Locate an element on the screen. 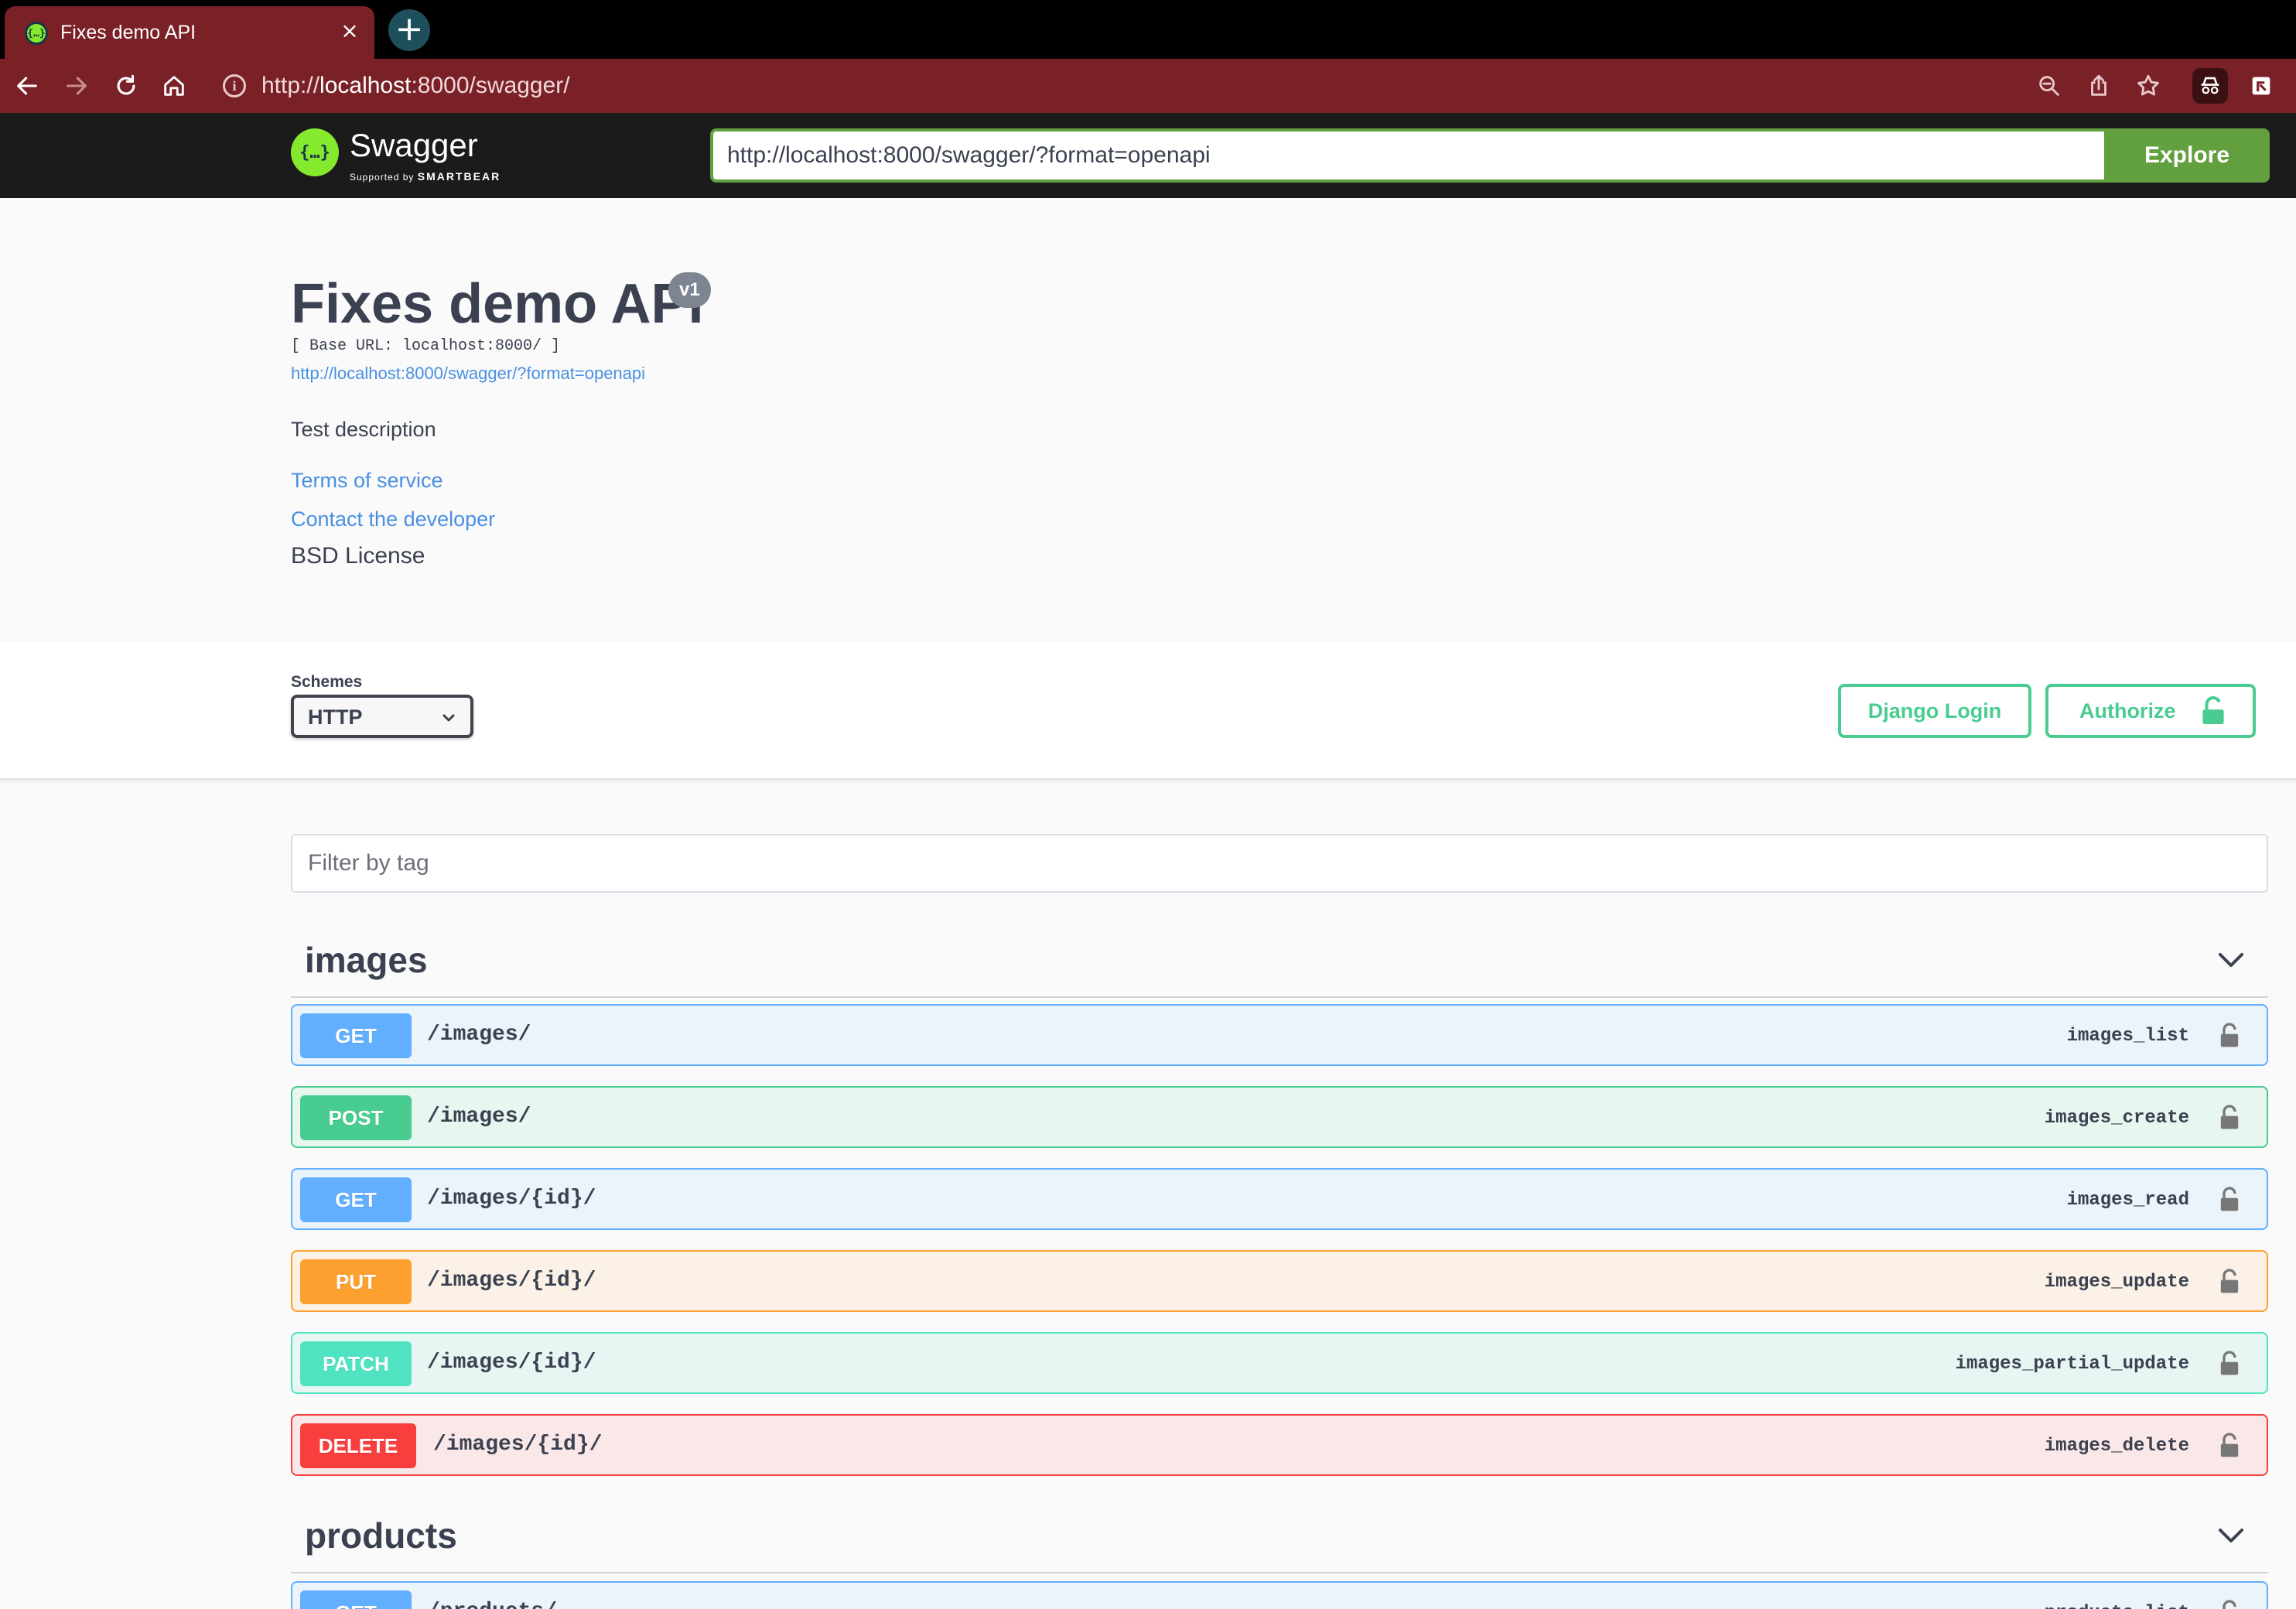 This screenshot has height=1609, width=2296. zoom-icon is located at coordinates (2049, 86).